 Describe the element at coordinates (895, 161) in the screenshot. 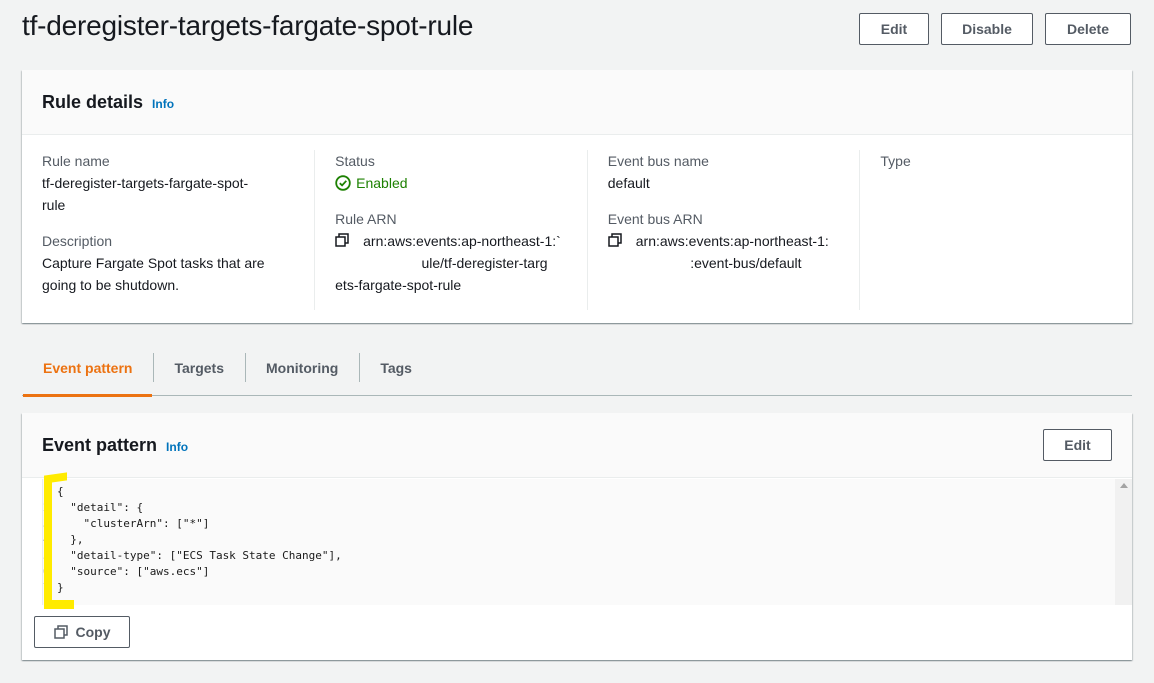

I see `type-label: Type` at that location.